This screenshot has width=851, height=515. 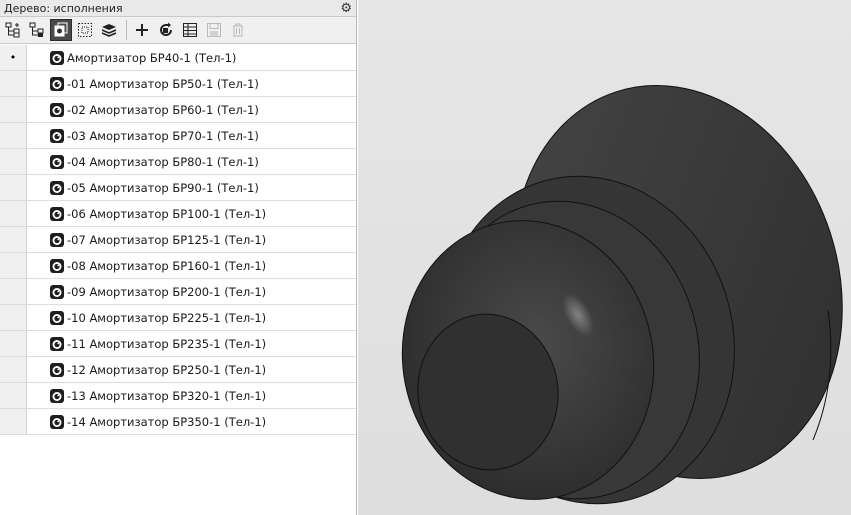 I want to click on variants-button, so click(x=61, y=30).